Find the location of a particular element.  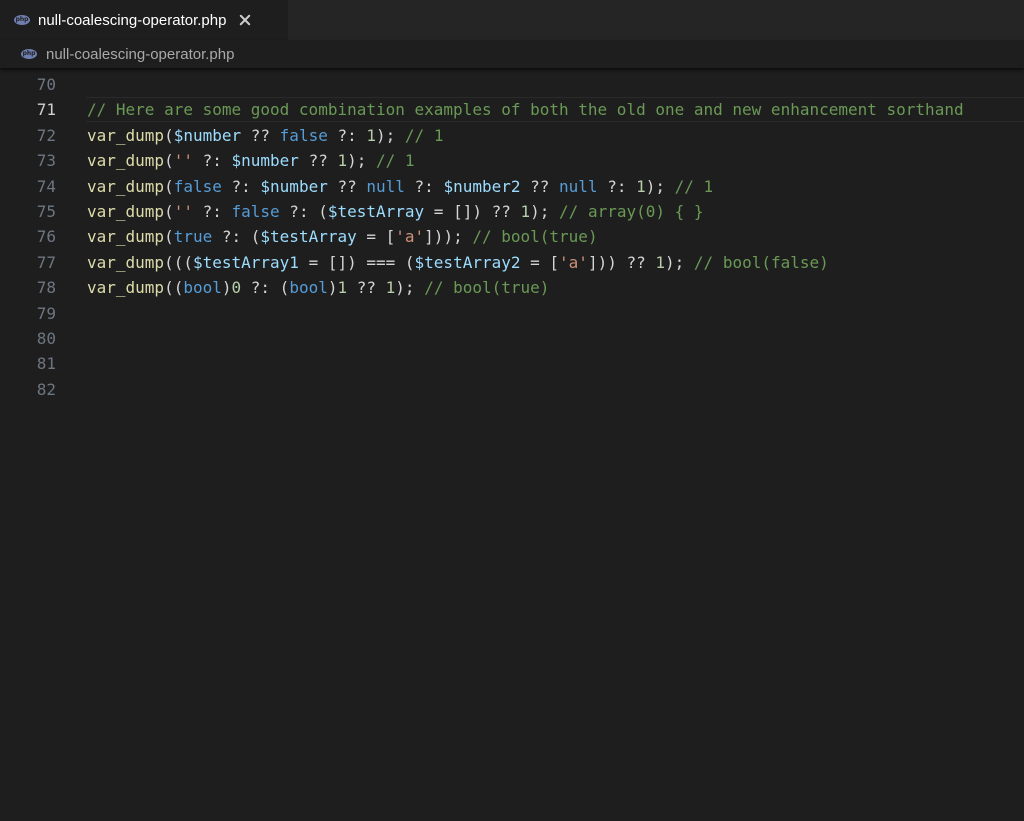

code-line: 79 is located at coordinates (512, 313).